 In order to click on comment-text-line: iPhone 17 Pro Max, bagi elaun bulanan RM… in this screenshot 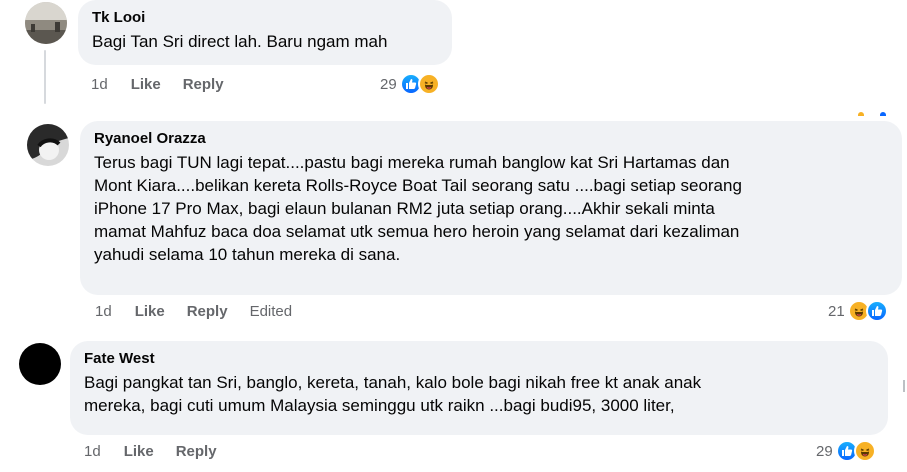, I will do `click(404, 208)`.